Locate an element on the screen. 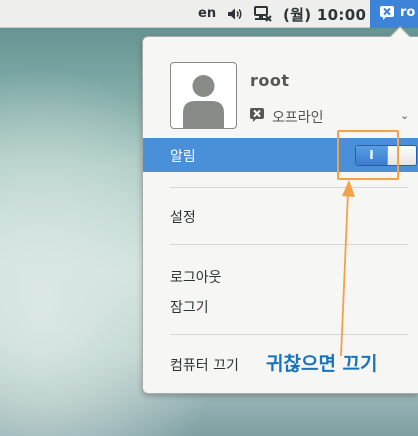 This screenshot has width=418, height=436. user-offline-icon is located at coordinates (387, 13).